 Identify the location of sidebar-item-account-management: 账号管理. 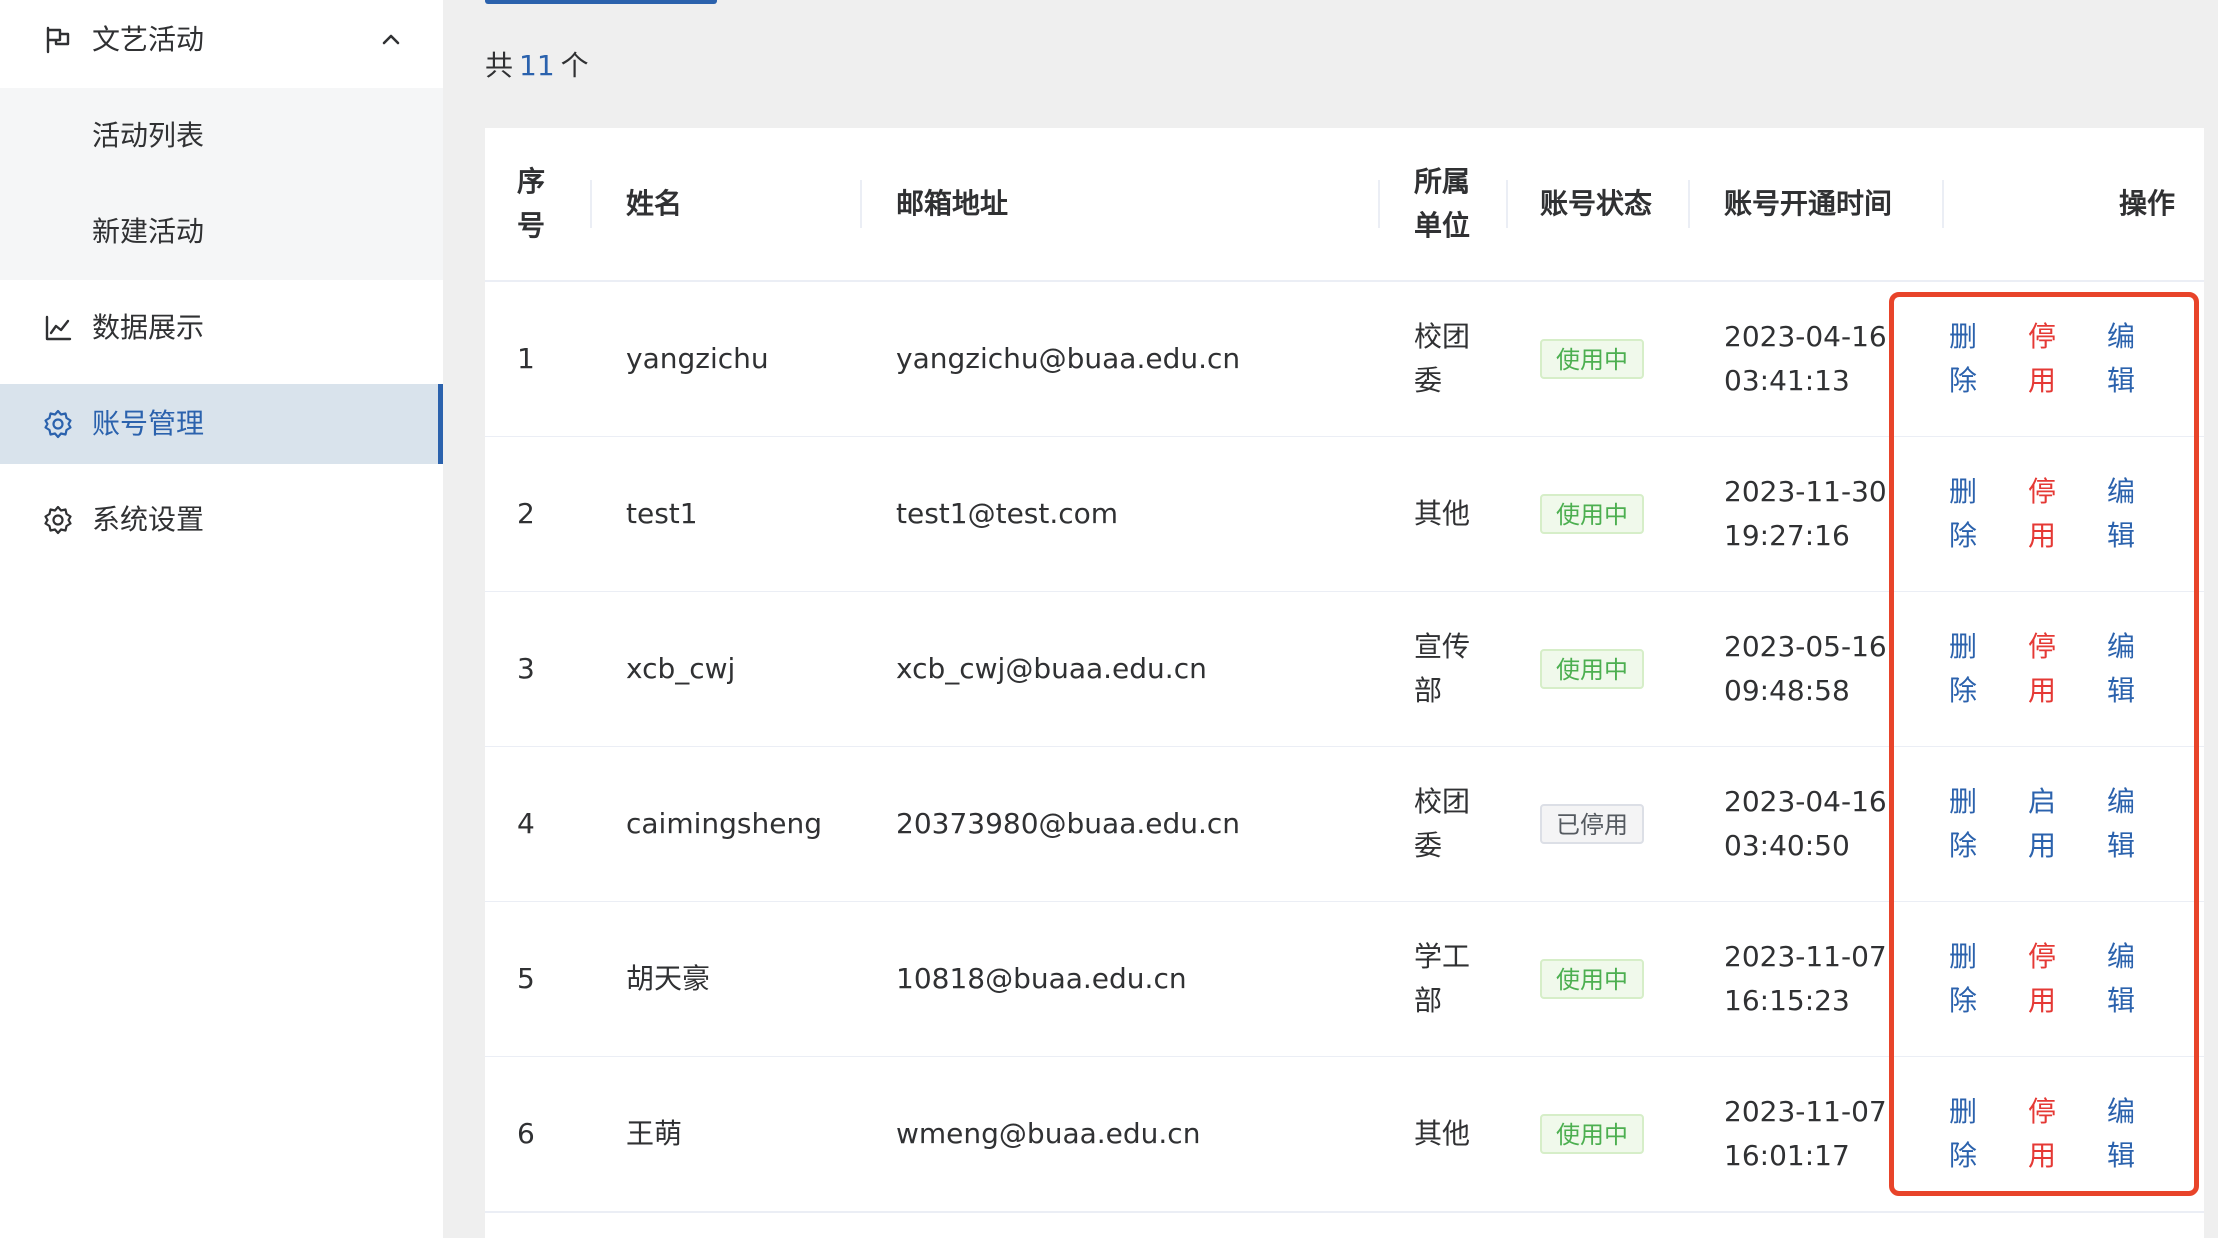
(221, 424).